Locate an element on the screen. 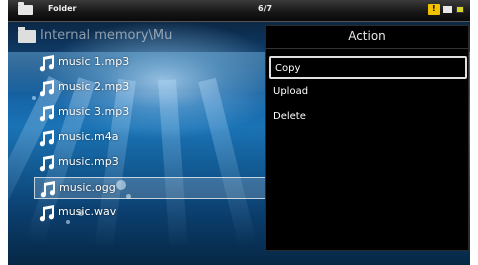 Image resolution: width=478 pixels, height=265 pixels. folder-status-icon is located at coordinates (447, 9).